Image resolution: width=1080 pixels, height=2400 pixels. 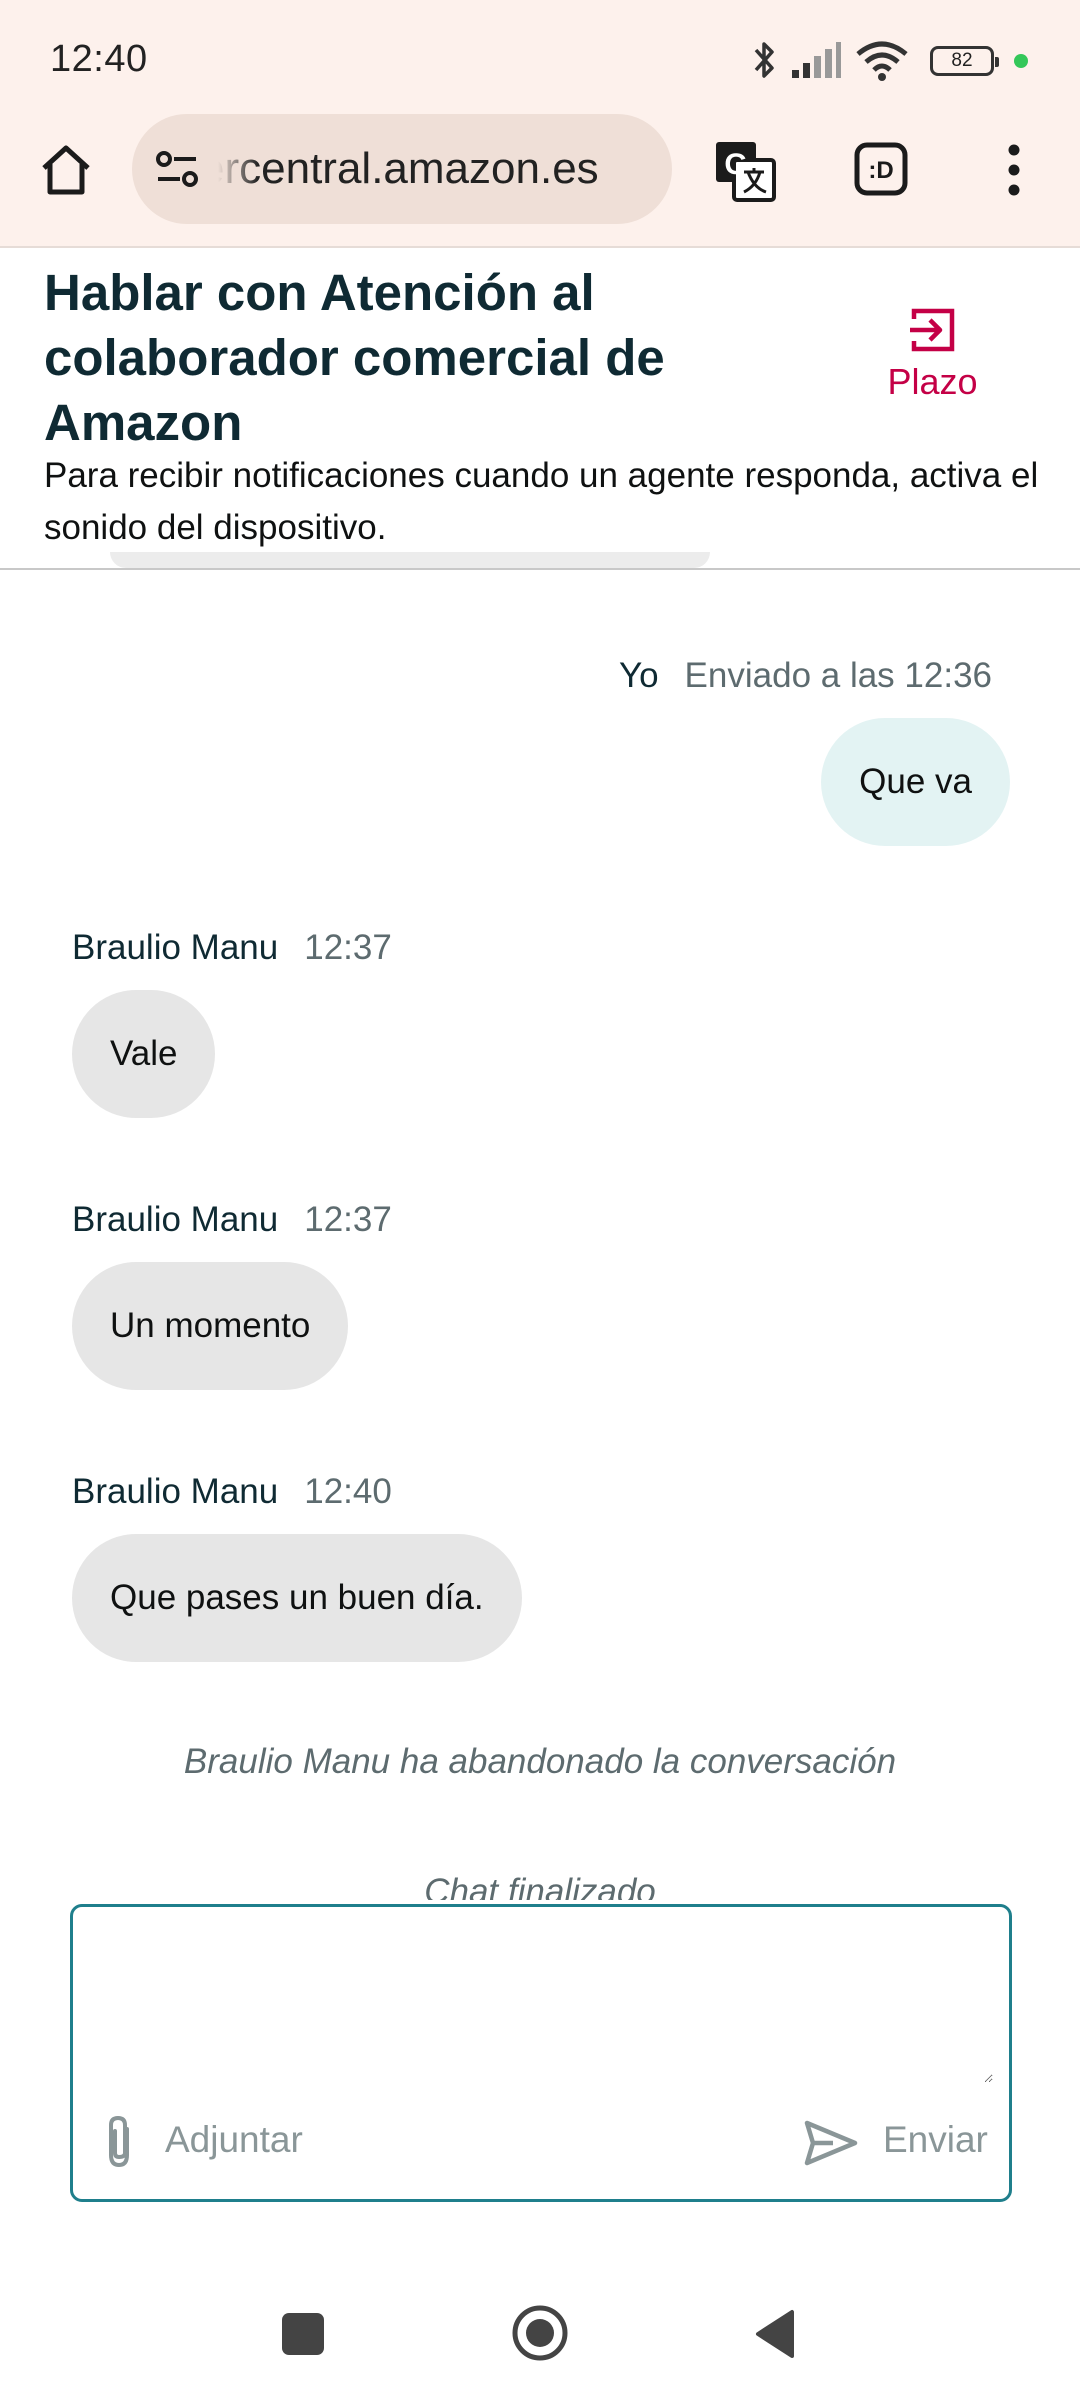 I want to click on send-button: Enviar, so click(x=903, y=2142).